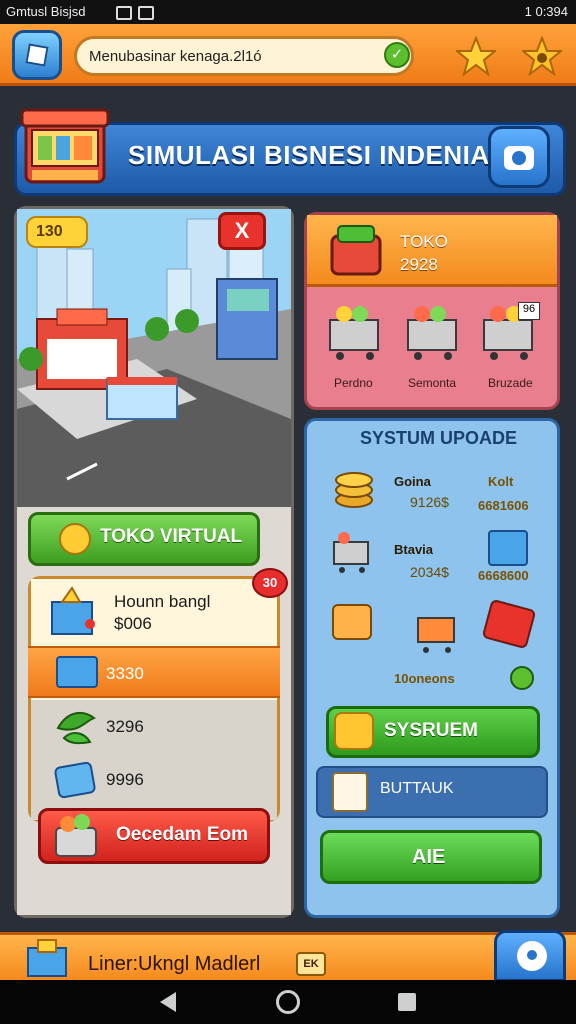  I want to click on item-row-value: 3296, so click(125, 726).